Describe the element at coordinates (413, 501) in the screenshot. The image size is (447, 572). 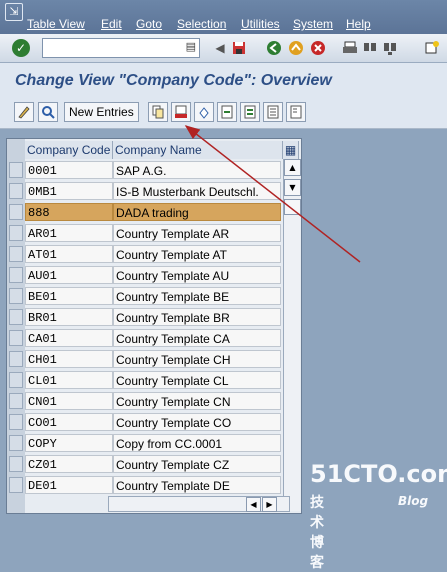
I see `watermark-line3: Blog` at that location.